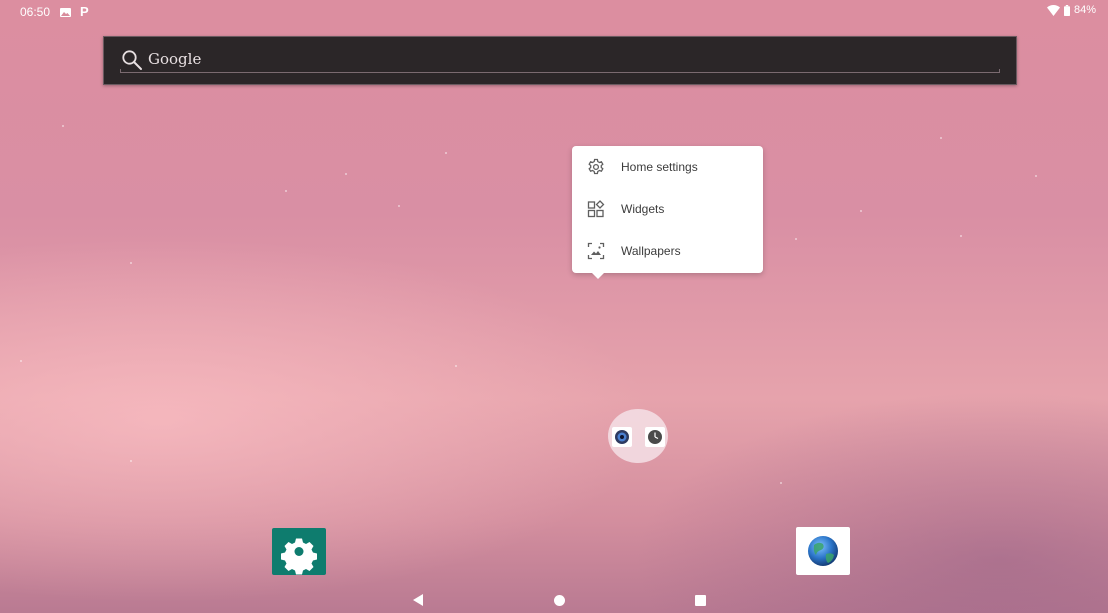 This screenshot has height=613, width=1108. Describe the element at coordinates (700, 600) in the screenshot. I see `recents-button` at that location.